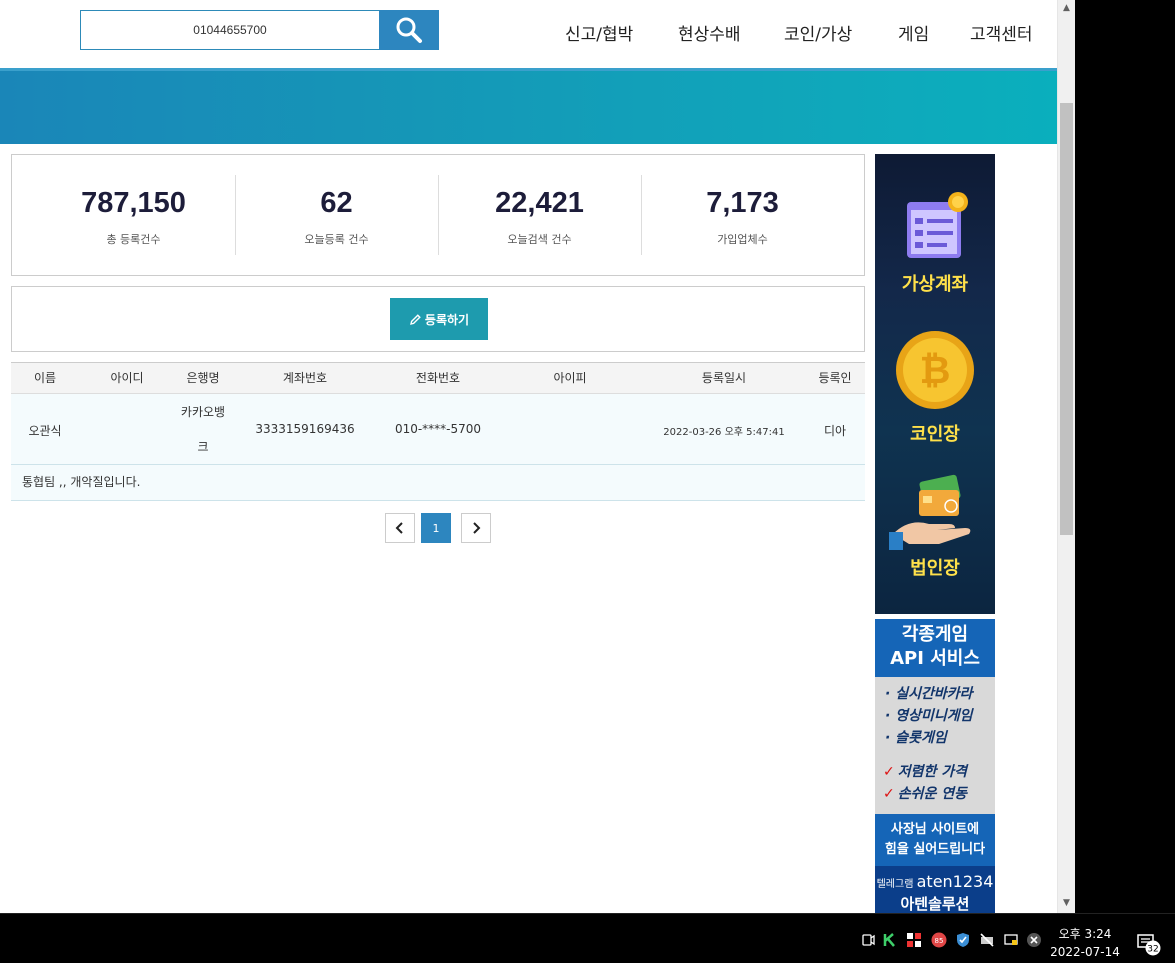  What do you see at coordinates (935, 881) in the screenshot?
I see `ad2-telegram: 텔레그램 aten1234` at bounding box center [935, 881].